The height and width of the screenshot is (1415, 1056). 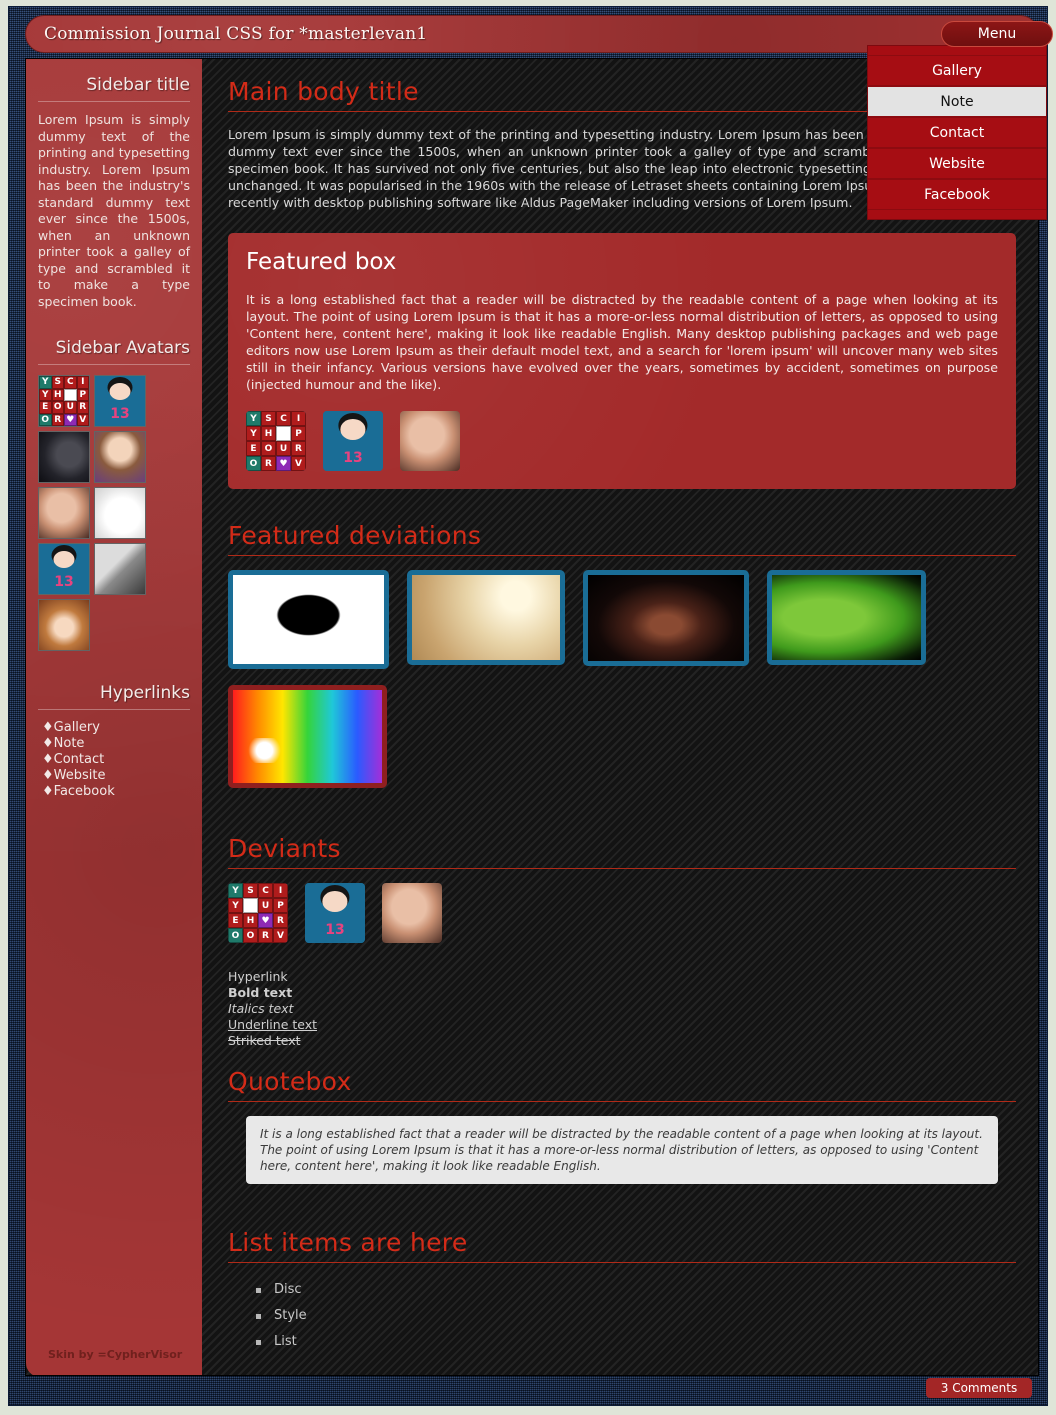 I want to click on comments-label: 3 Comments, so click(x=979, y=1388).